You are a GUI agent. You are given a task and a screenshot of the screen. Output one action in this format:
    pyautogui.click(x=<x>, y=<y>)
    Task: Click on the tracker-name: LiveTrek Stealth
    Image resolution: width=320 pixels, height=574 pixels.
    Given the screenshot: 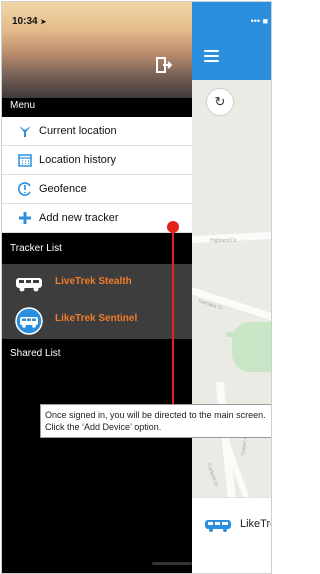 What is the action you would take?
    pyautogui.click(x=93, y=281)
    